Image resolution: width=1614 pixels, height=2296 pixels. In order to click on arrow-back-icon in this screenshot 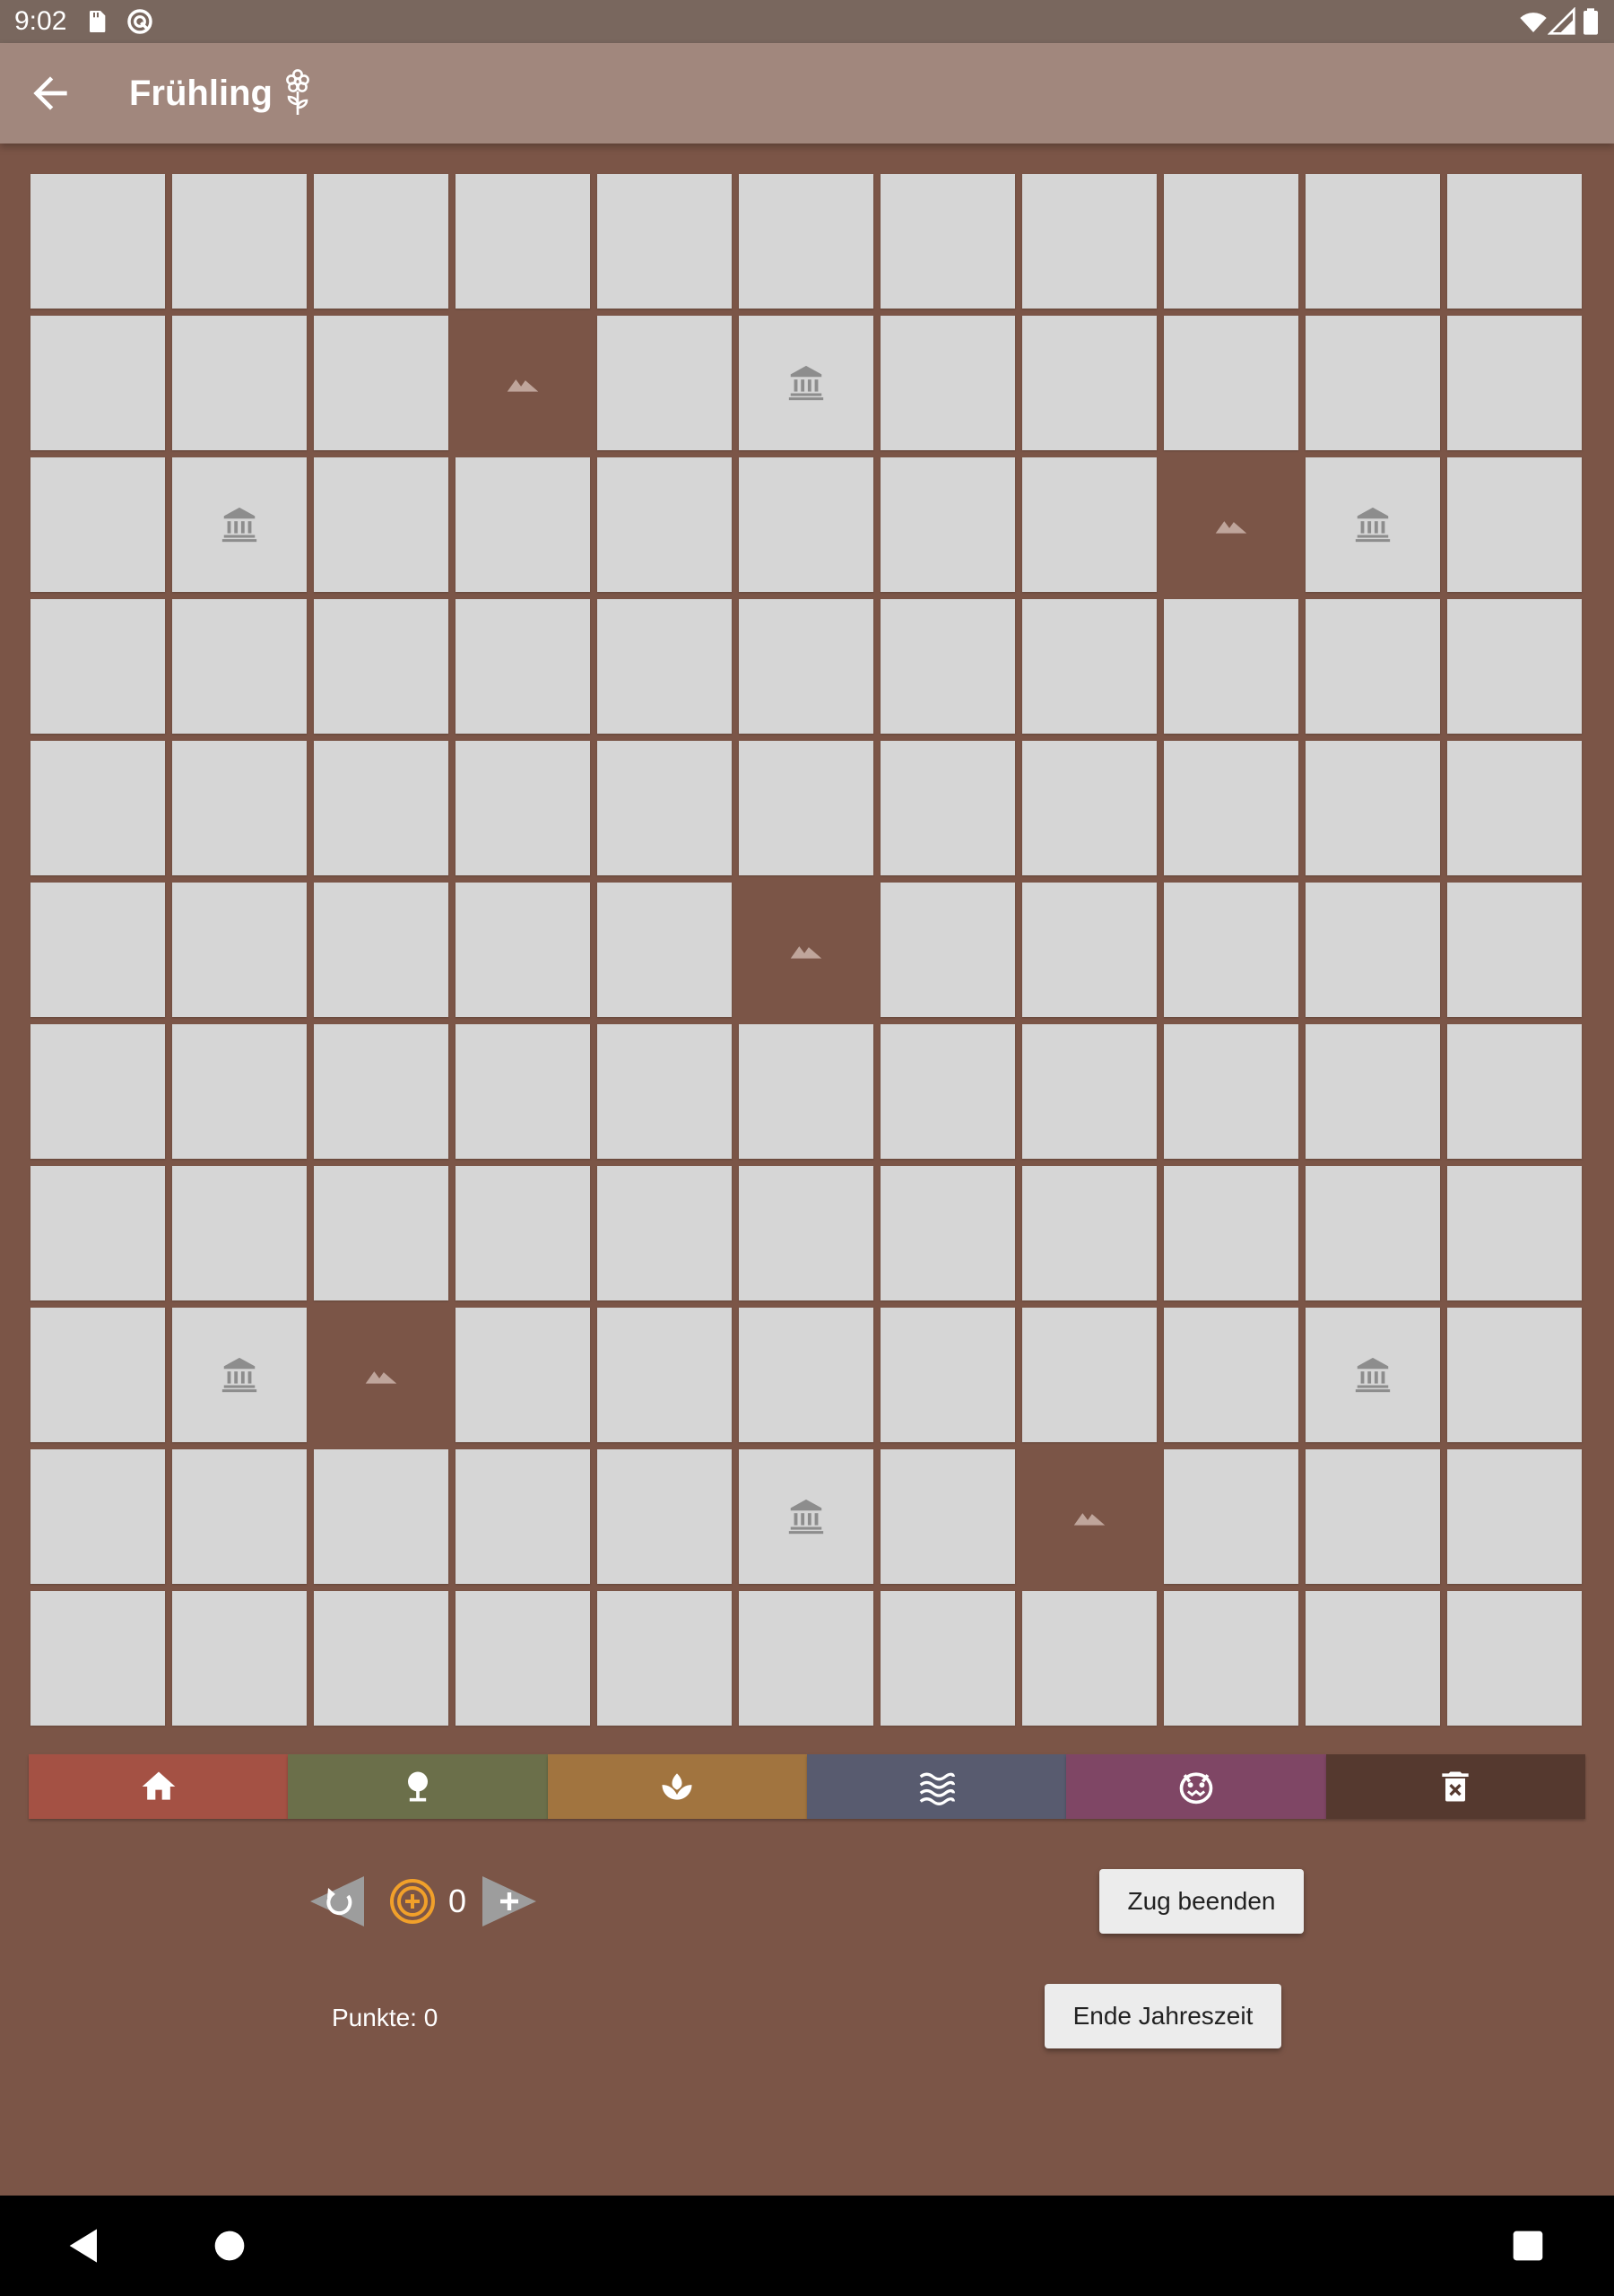, I will do `click(50, 93)`.